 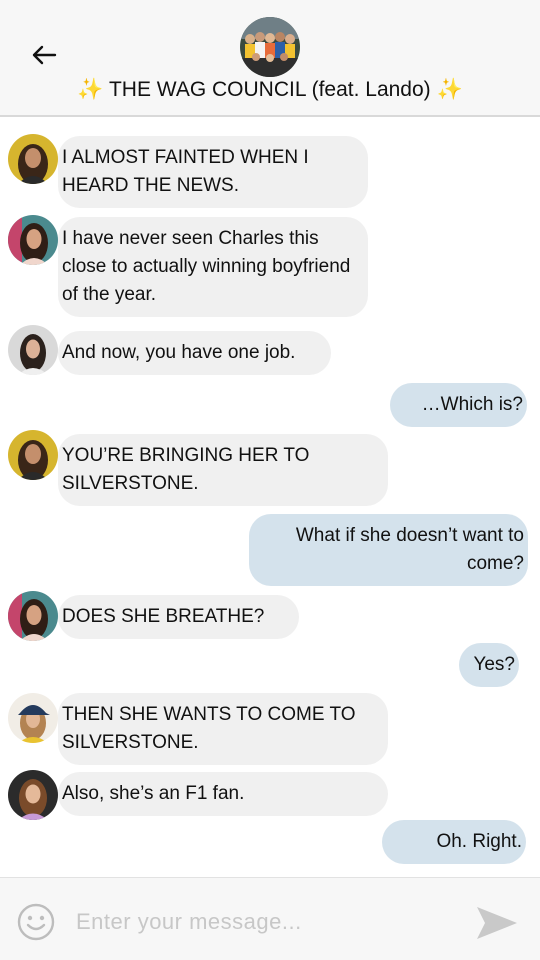 I want to click on smiley-icon, so click(x=36, y=922).